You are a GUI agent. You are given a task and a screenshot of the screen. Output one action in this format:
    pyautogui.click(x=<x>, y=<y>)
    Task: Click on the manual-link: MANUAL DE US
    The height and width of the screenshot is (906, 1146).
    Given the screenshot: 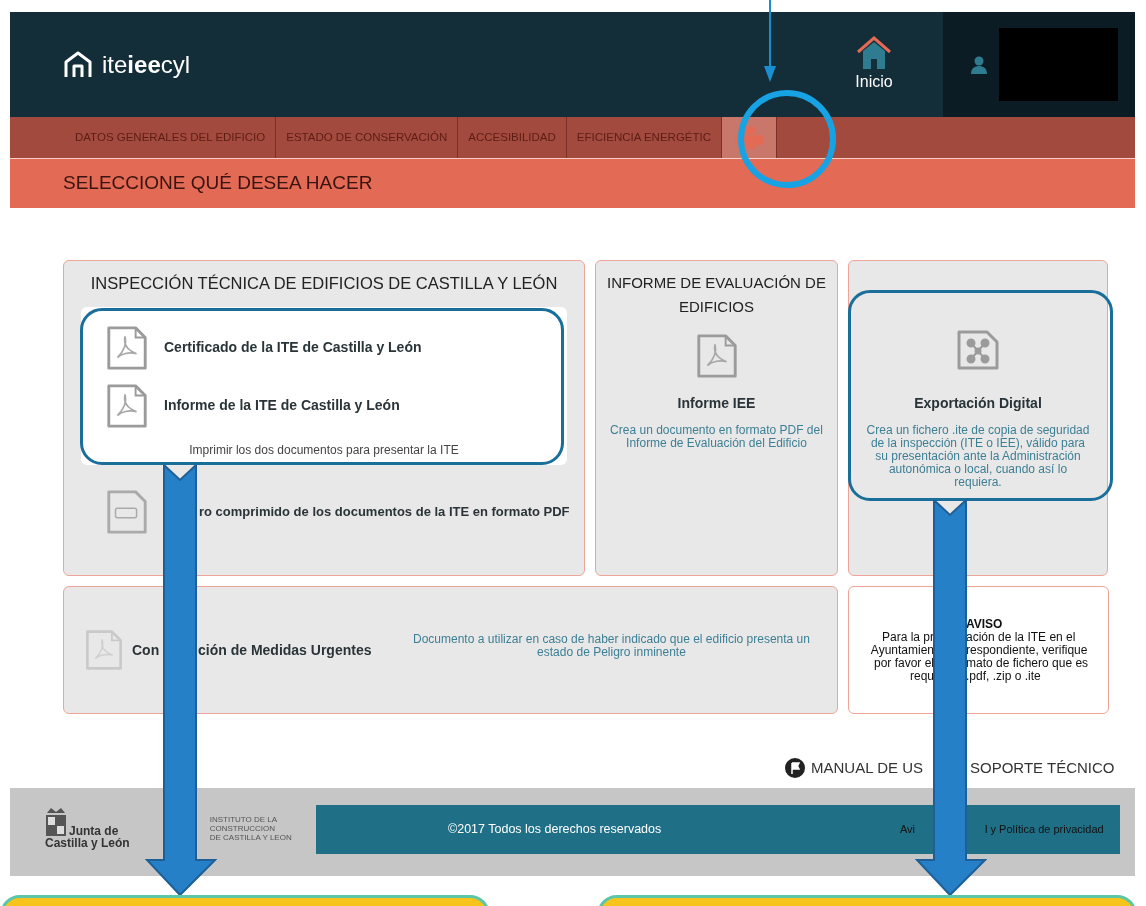 What is the action you would take?
    pyautogui.click(x=867, y=768)
    